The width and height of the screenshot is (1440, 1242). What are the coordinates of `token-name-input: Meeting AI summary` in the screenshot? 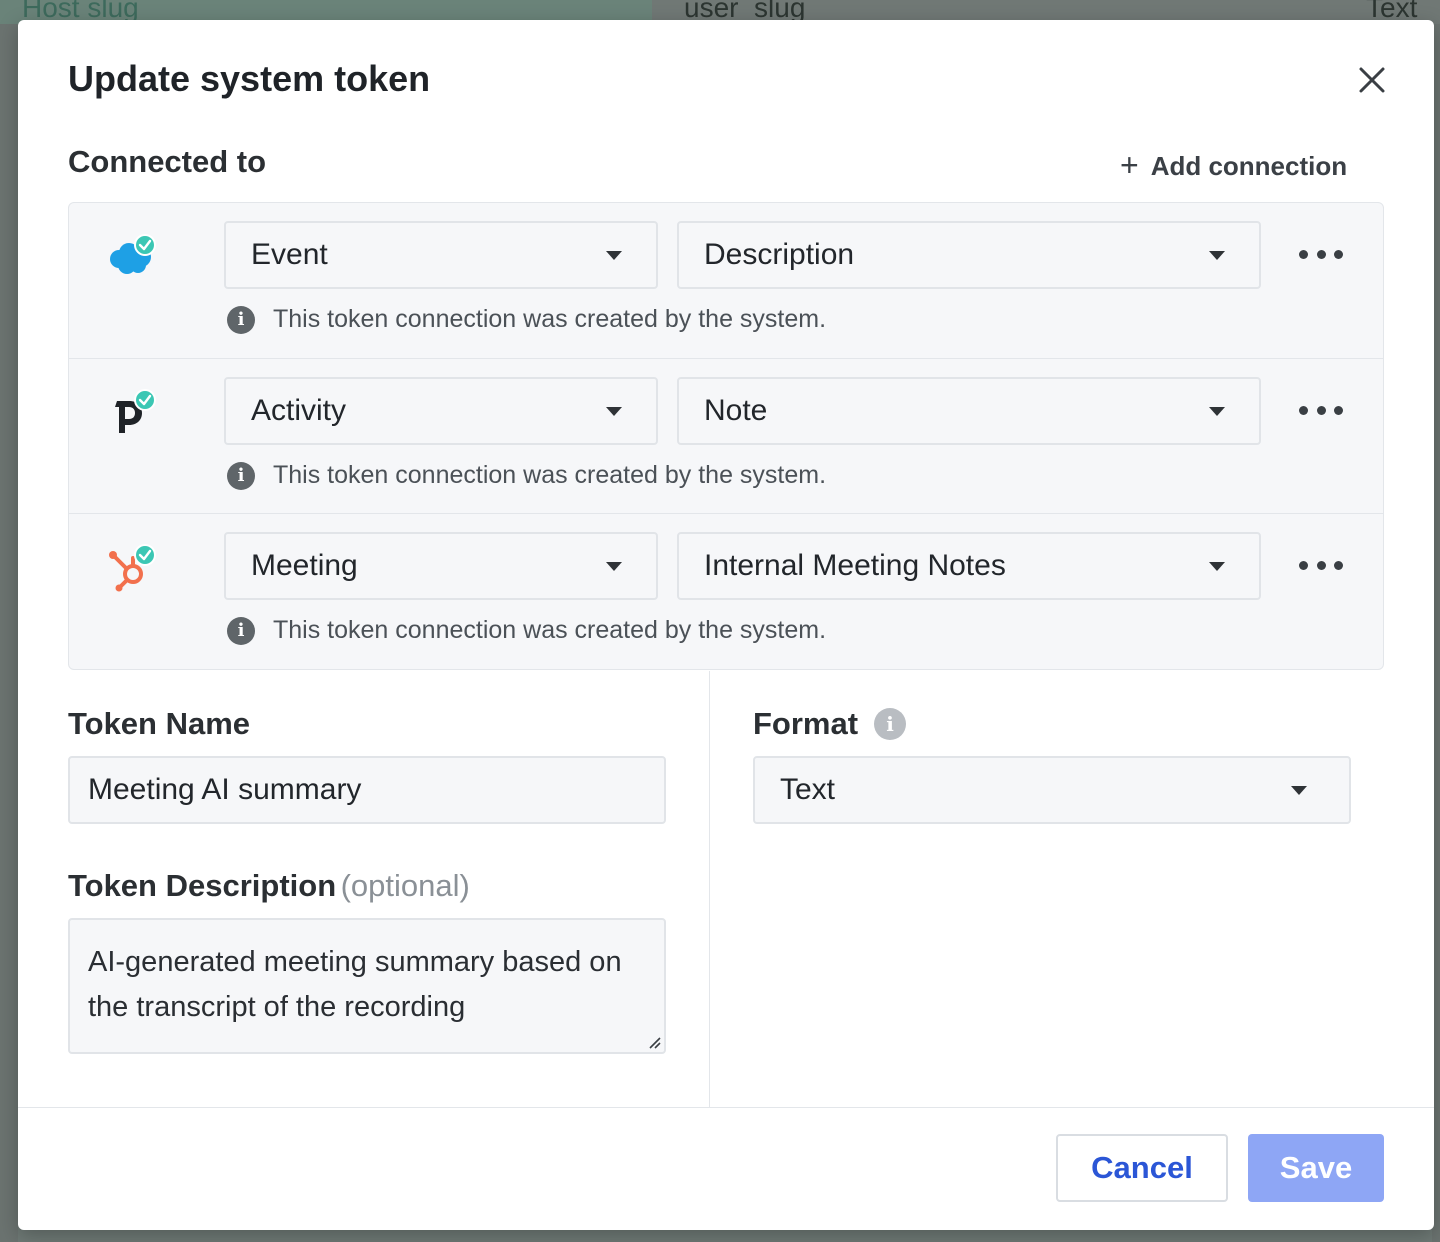 It's located at (367, 790).